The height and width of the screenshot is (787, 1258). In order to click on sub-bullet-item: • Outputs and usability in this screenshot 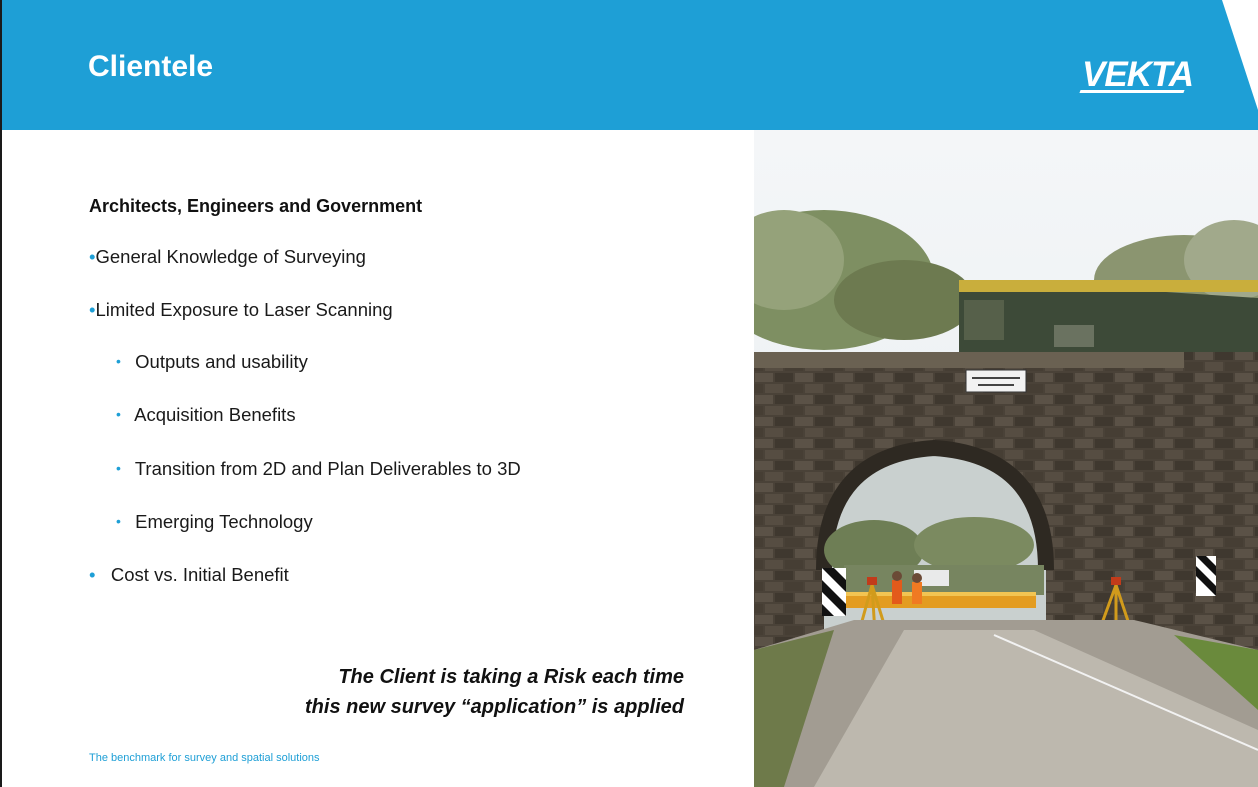, I will do `click(212, 362)`.